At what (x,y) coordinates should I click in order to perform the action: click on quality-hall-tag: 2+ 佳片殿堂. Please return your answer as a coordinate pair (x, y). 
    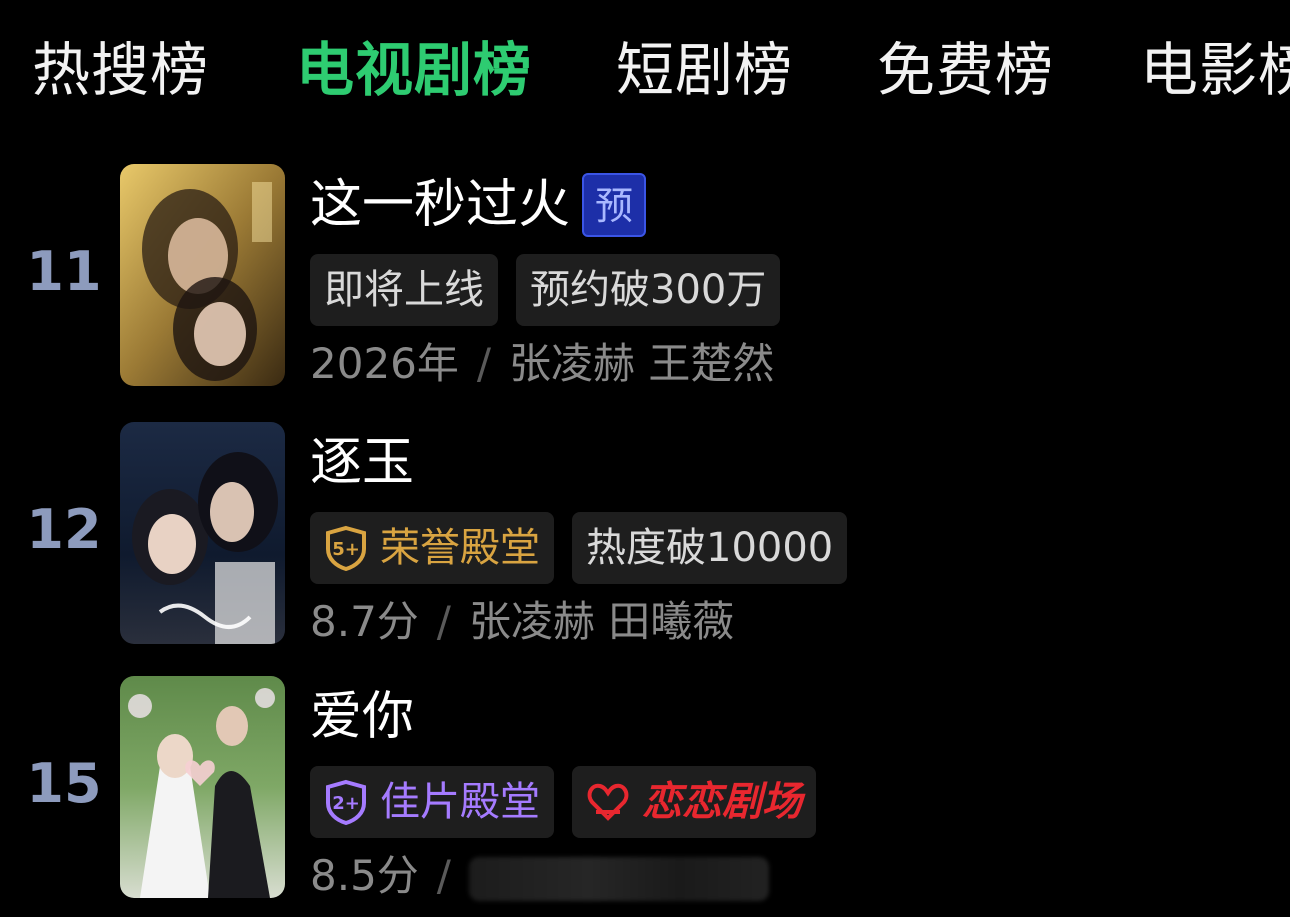
    Looking at the image, I should click on (432, 802).